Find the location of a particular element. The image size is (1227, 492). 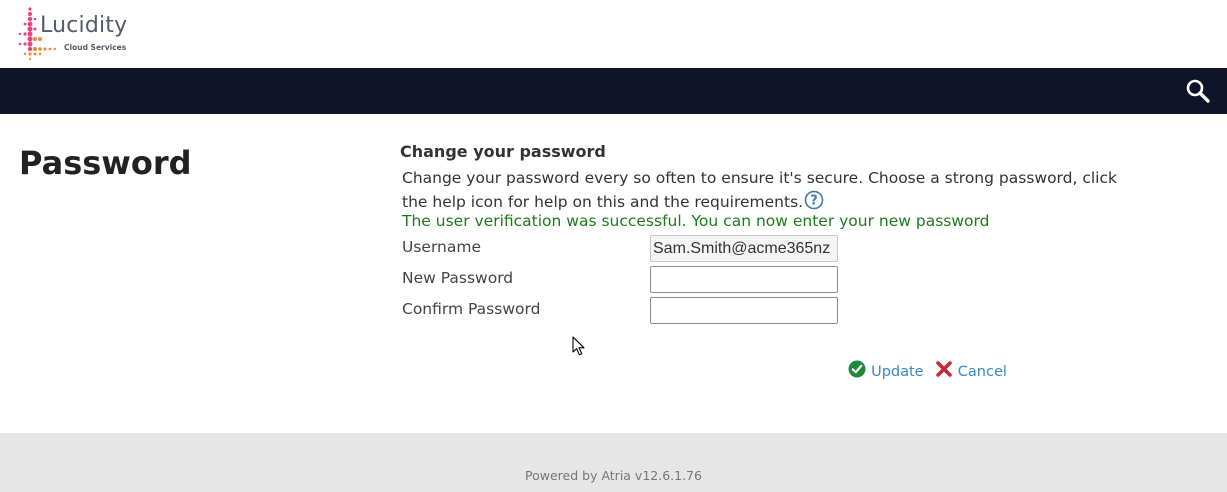

search-icon is located at coordinates (1198, 91).